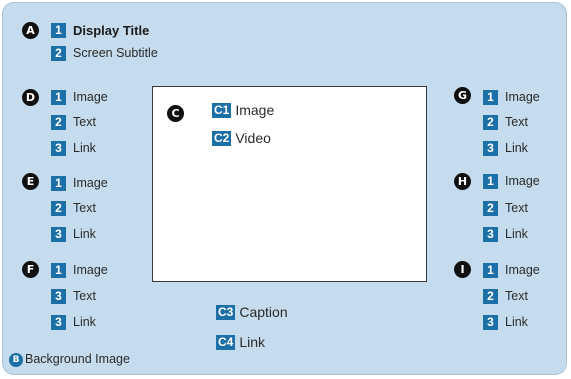 The height and width of the screenshot is (379, 571). I want to click on region-d-item: 1 Image, so click(79, 97).